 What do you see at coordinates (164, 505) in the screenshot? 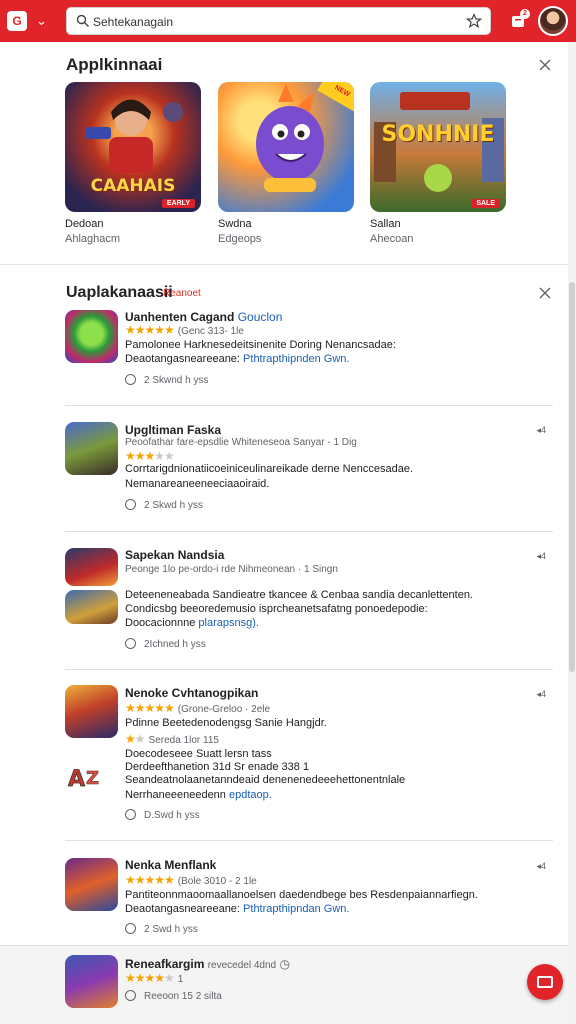
I see `likes-row: 2 Skwd h yss` at bounding box center [164, 505].